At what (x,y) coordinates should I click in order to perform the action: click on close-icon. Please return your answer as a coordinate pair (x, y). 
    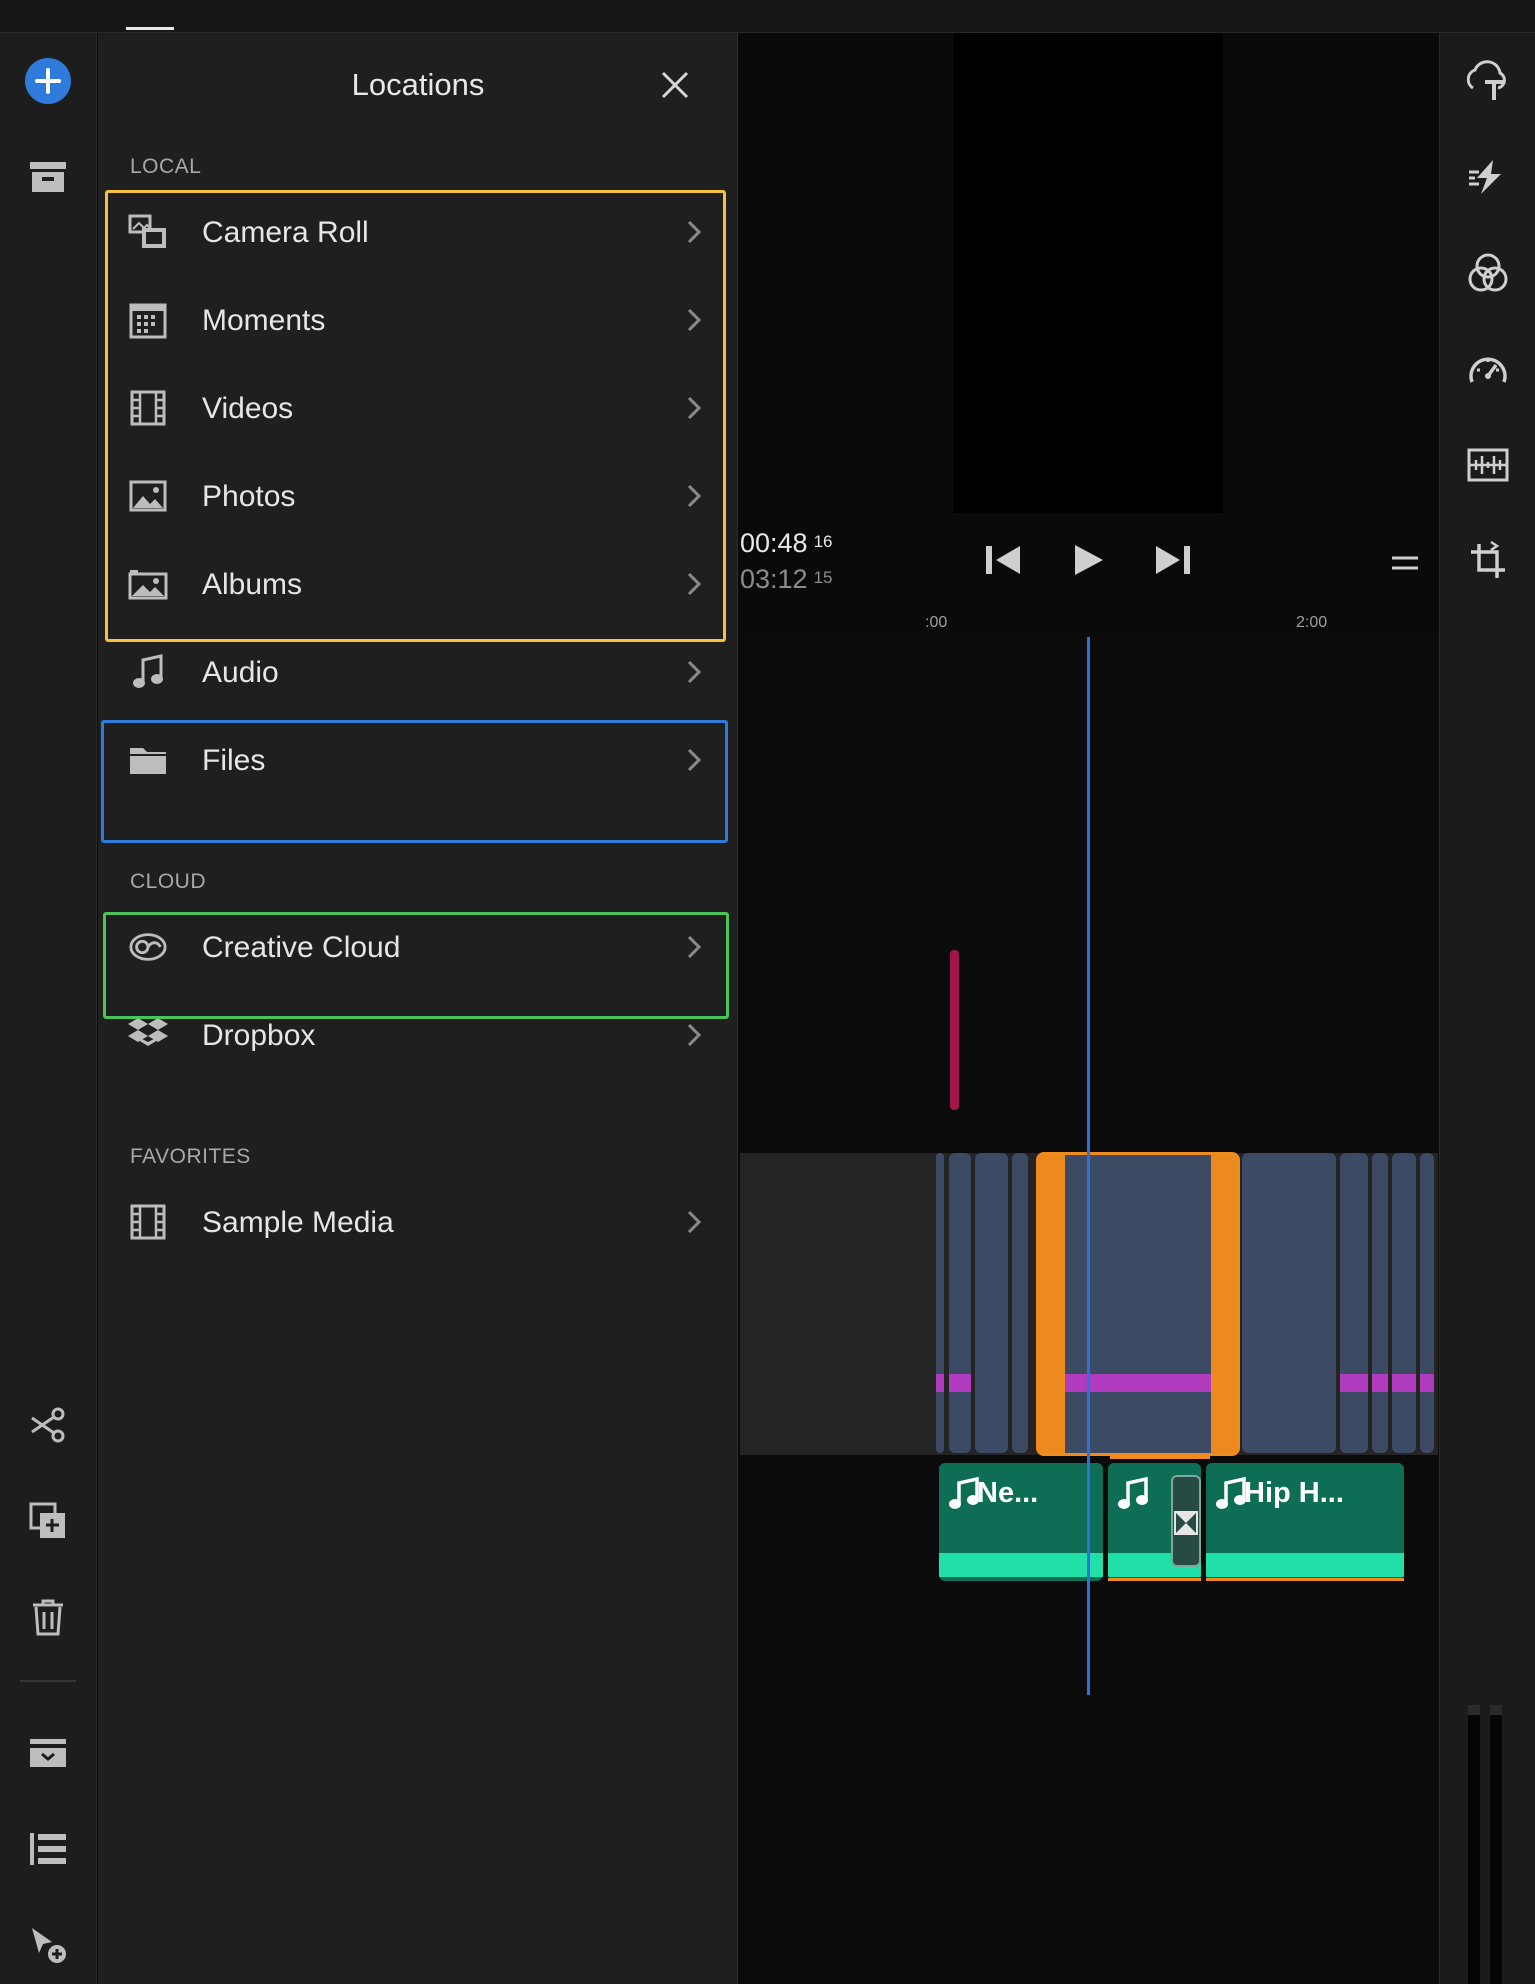
    Looking at the image, I should click on (675, 85).